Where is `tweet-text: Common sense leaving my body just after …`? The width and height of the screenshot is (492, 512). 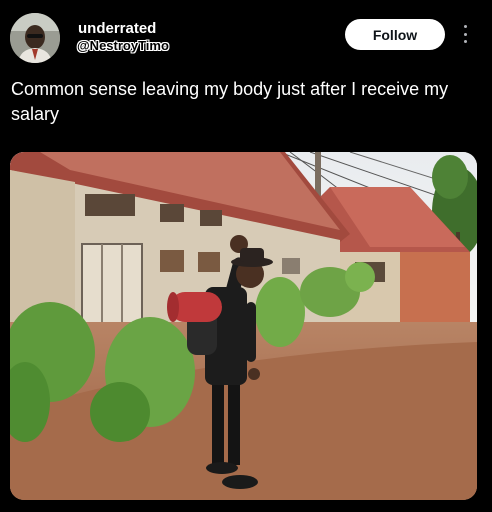
tweet-text: Common sense leaving my body just after … is located at coordinates (230, 101).